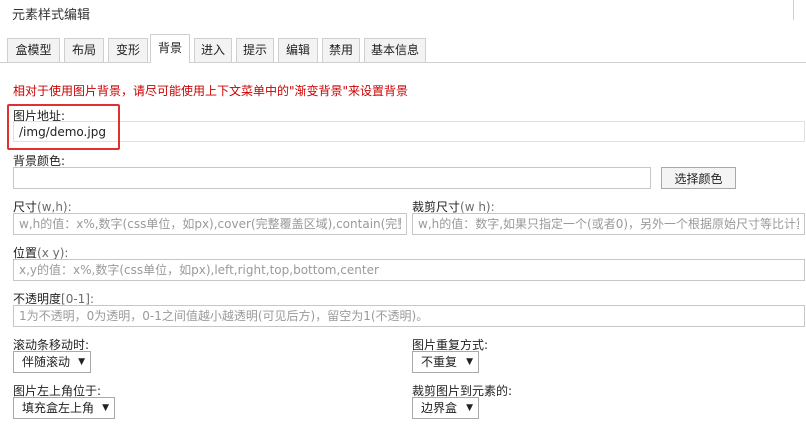 Image resolution: width=806 pixels, height=435 pixels. Describe the element at coordinates (210, 224) in the screenshot. I see `size-input` at that location.